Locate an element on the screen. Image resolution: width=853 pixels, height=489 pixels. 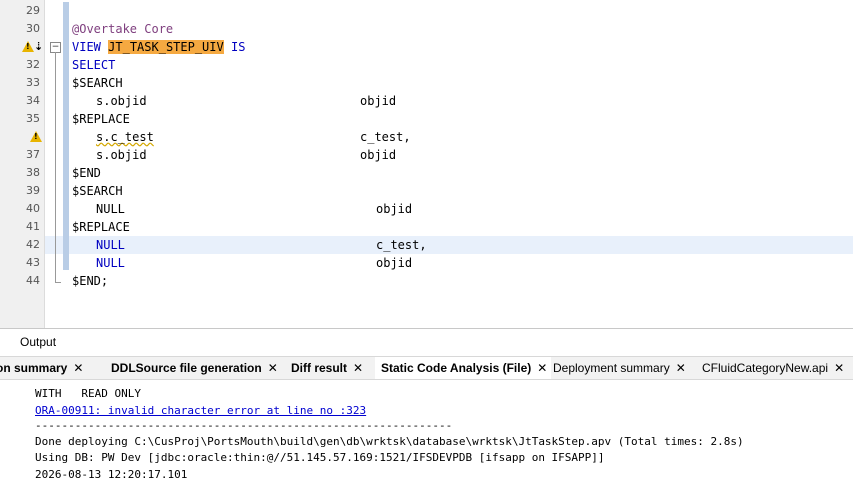
line-number: 40 is located at coordinates (33, 208).